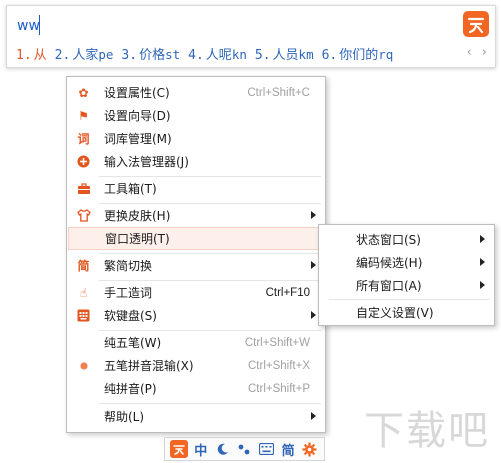 The height and width of the screenshot is (463, 501). Describe the element at coordinates (427, 431) in the screenshot. I see `watermark: 下载吧` at that location.